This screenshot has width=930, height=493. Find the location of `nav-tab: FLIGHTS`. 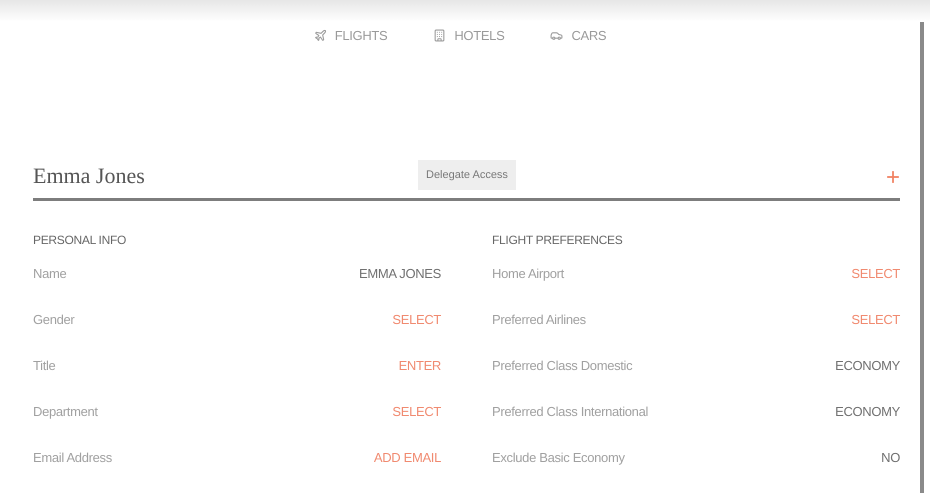

nav-tab: FLIGHTS is located at coordinates (351, 36).